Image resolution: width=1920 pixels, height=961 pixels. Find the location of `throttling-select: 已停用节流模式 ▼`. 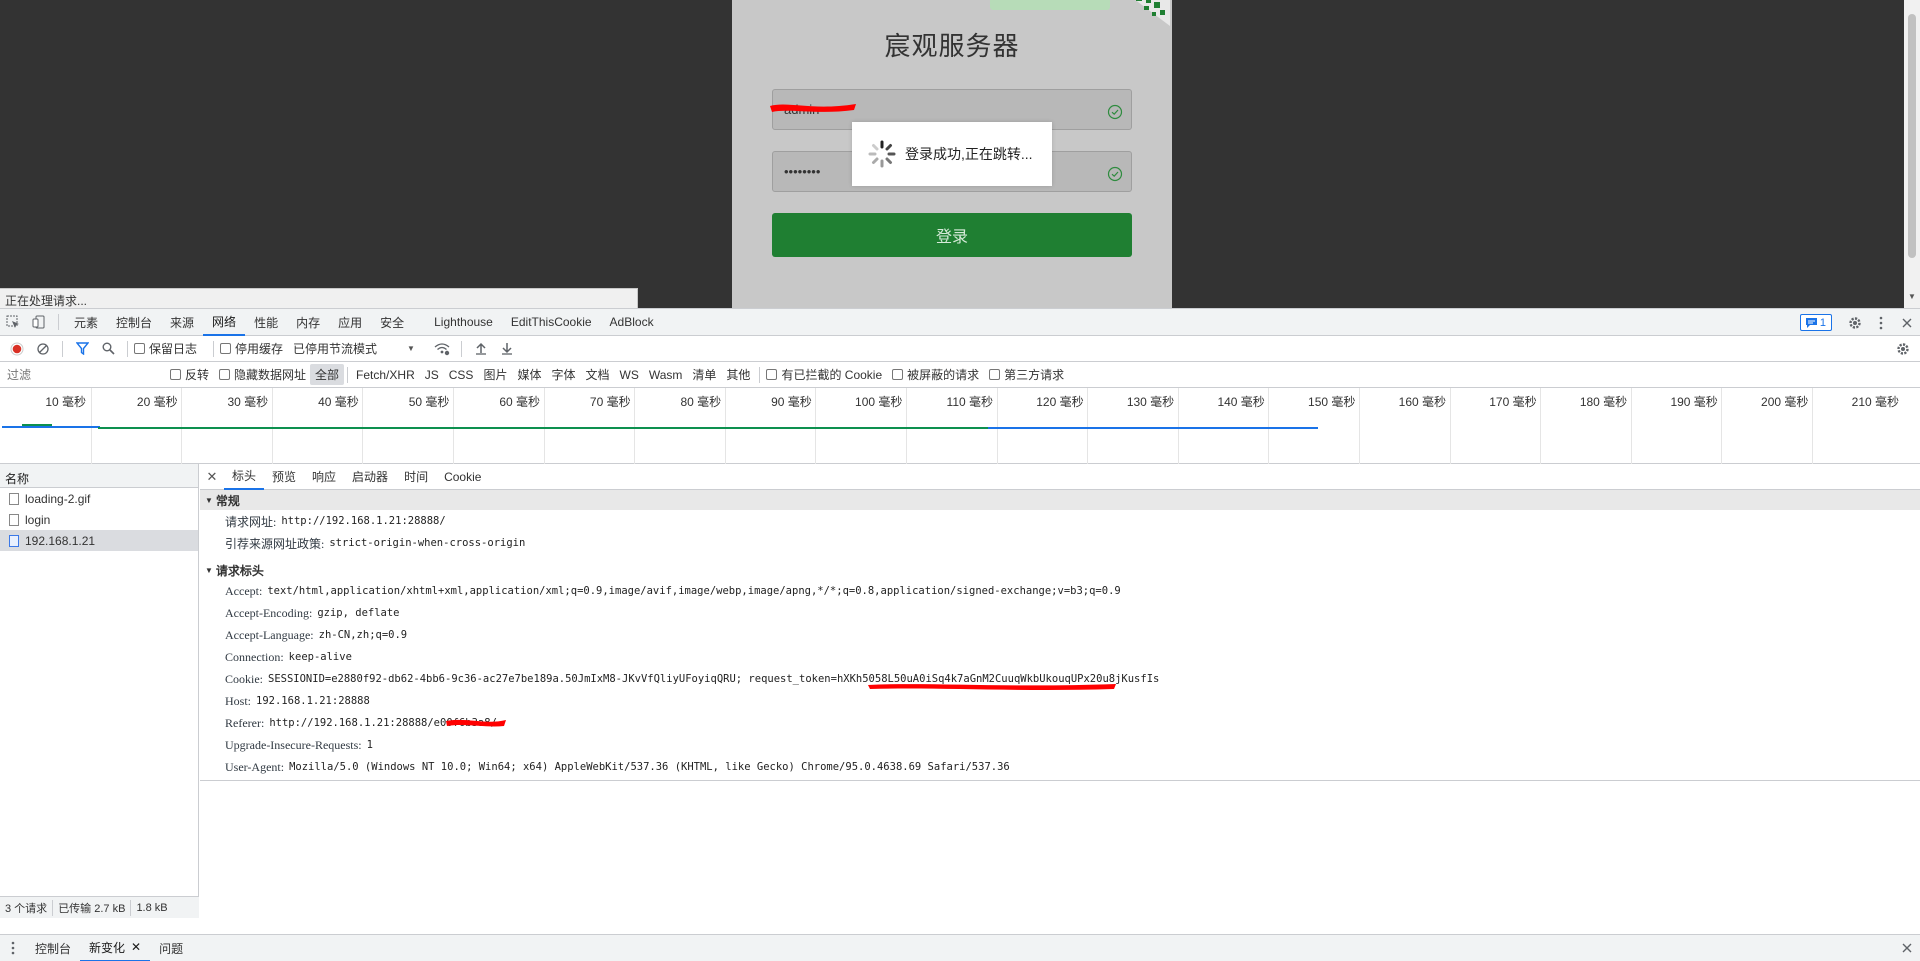

throttling-select: 已停用节流模式 ▼ is located at coordinates (354, 348).